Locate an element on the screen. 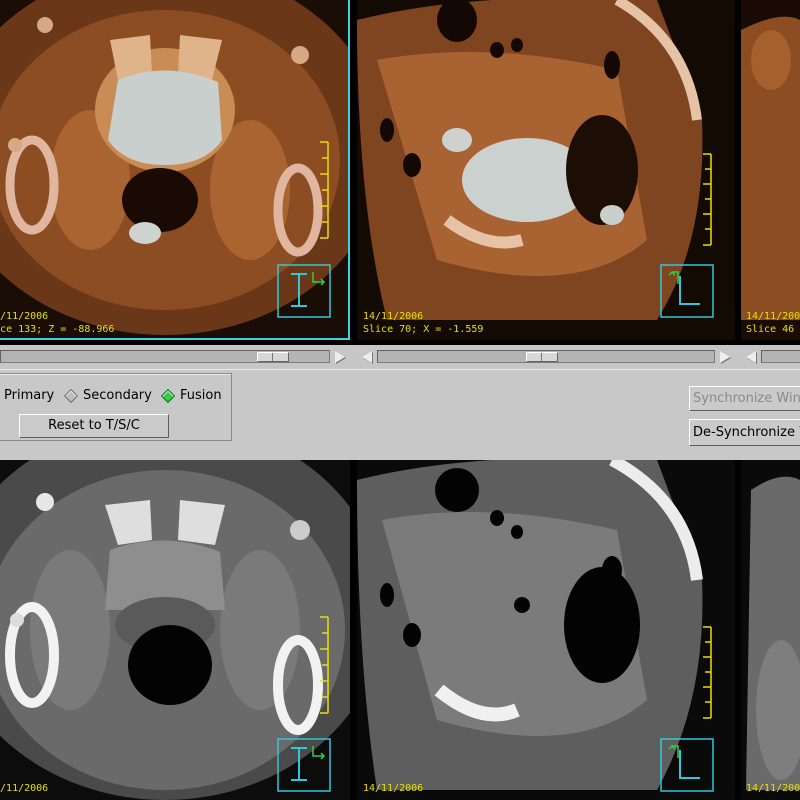 Image resolution: width=800 pixels, height=800 pixels. primary-label: Primary is located at coordinates (29, 395).